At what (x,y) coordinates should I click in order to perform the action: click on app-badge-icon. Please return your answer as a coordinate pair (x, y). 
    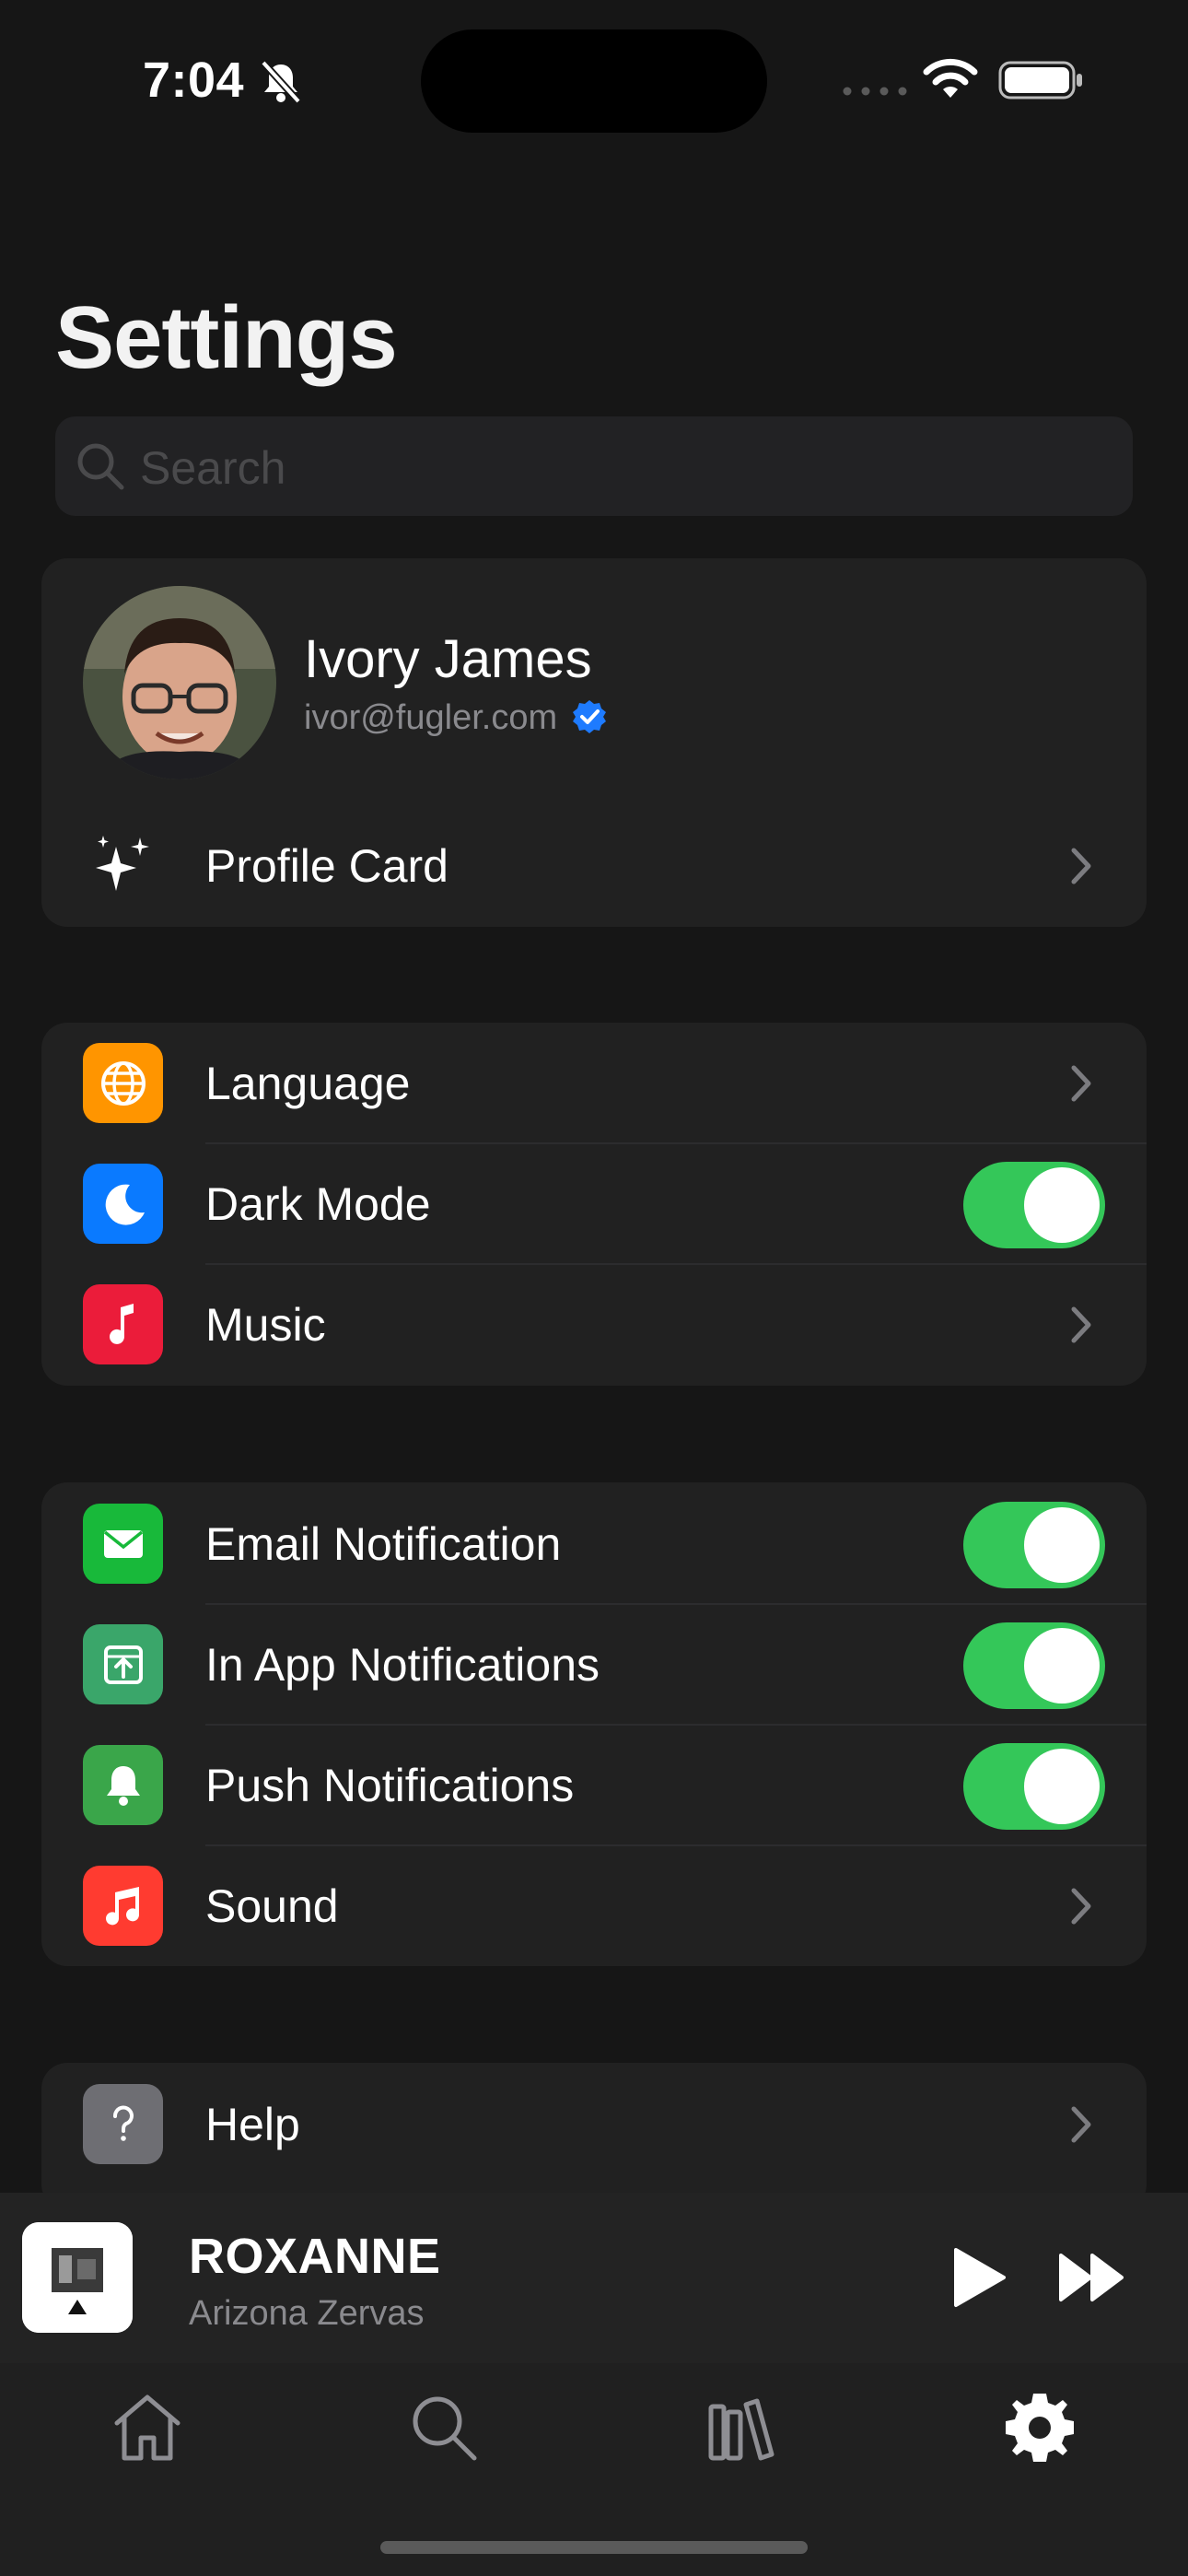
    Looking at the image, I should click on (123, 1664).